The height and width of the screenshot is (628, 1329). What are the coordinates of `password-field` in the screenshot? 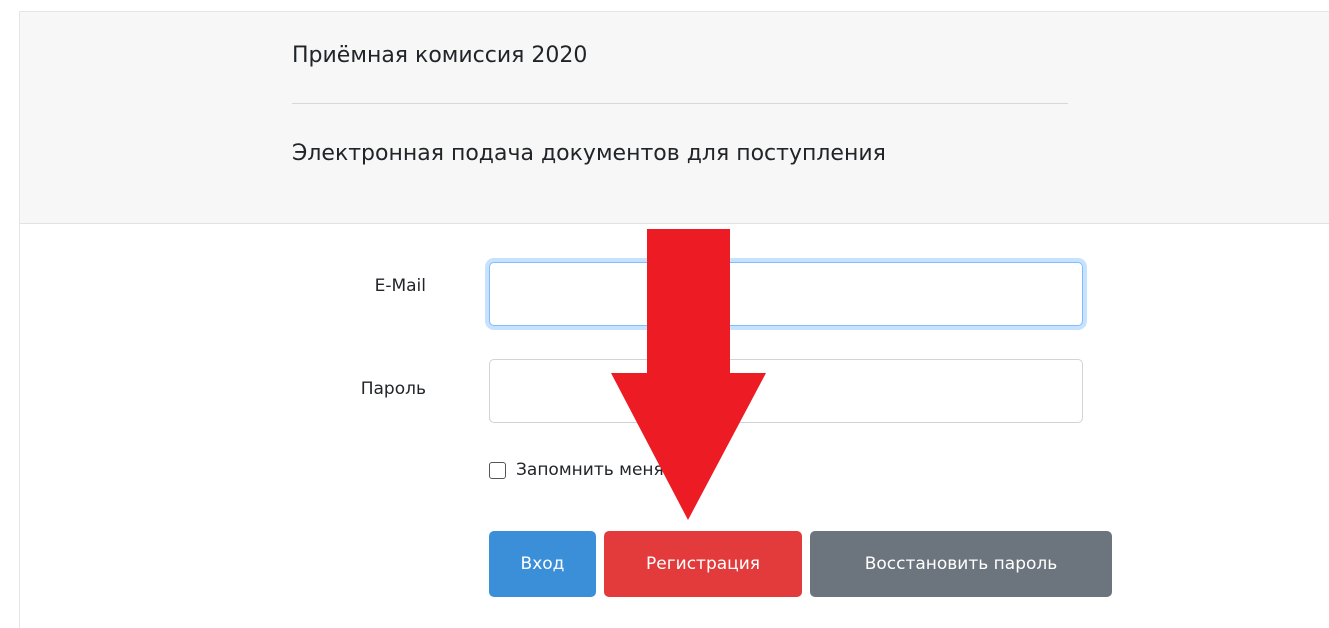 It's located at (786, 391).